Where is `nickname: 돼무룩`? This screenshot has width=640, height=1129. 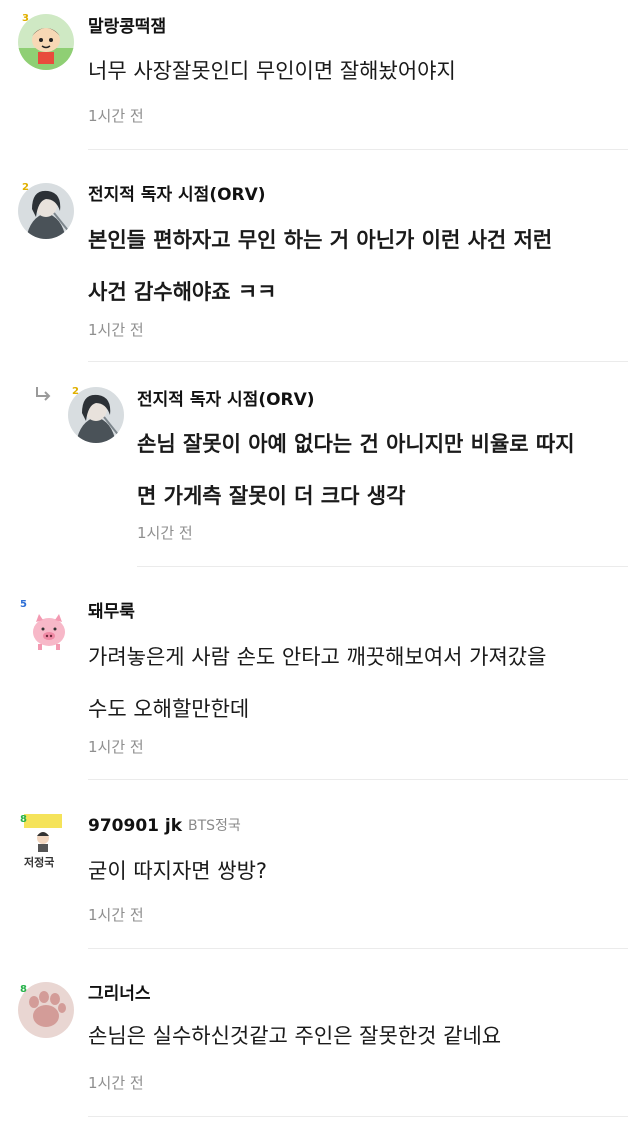 nickname: 돼무룩 is located at coordinates (111, 612).